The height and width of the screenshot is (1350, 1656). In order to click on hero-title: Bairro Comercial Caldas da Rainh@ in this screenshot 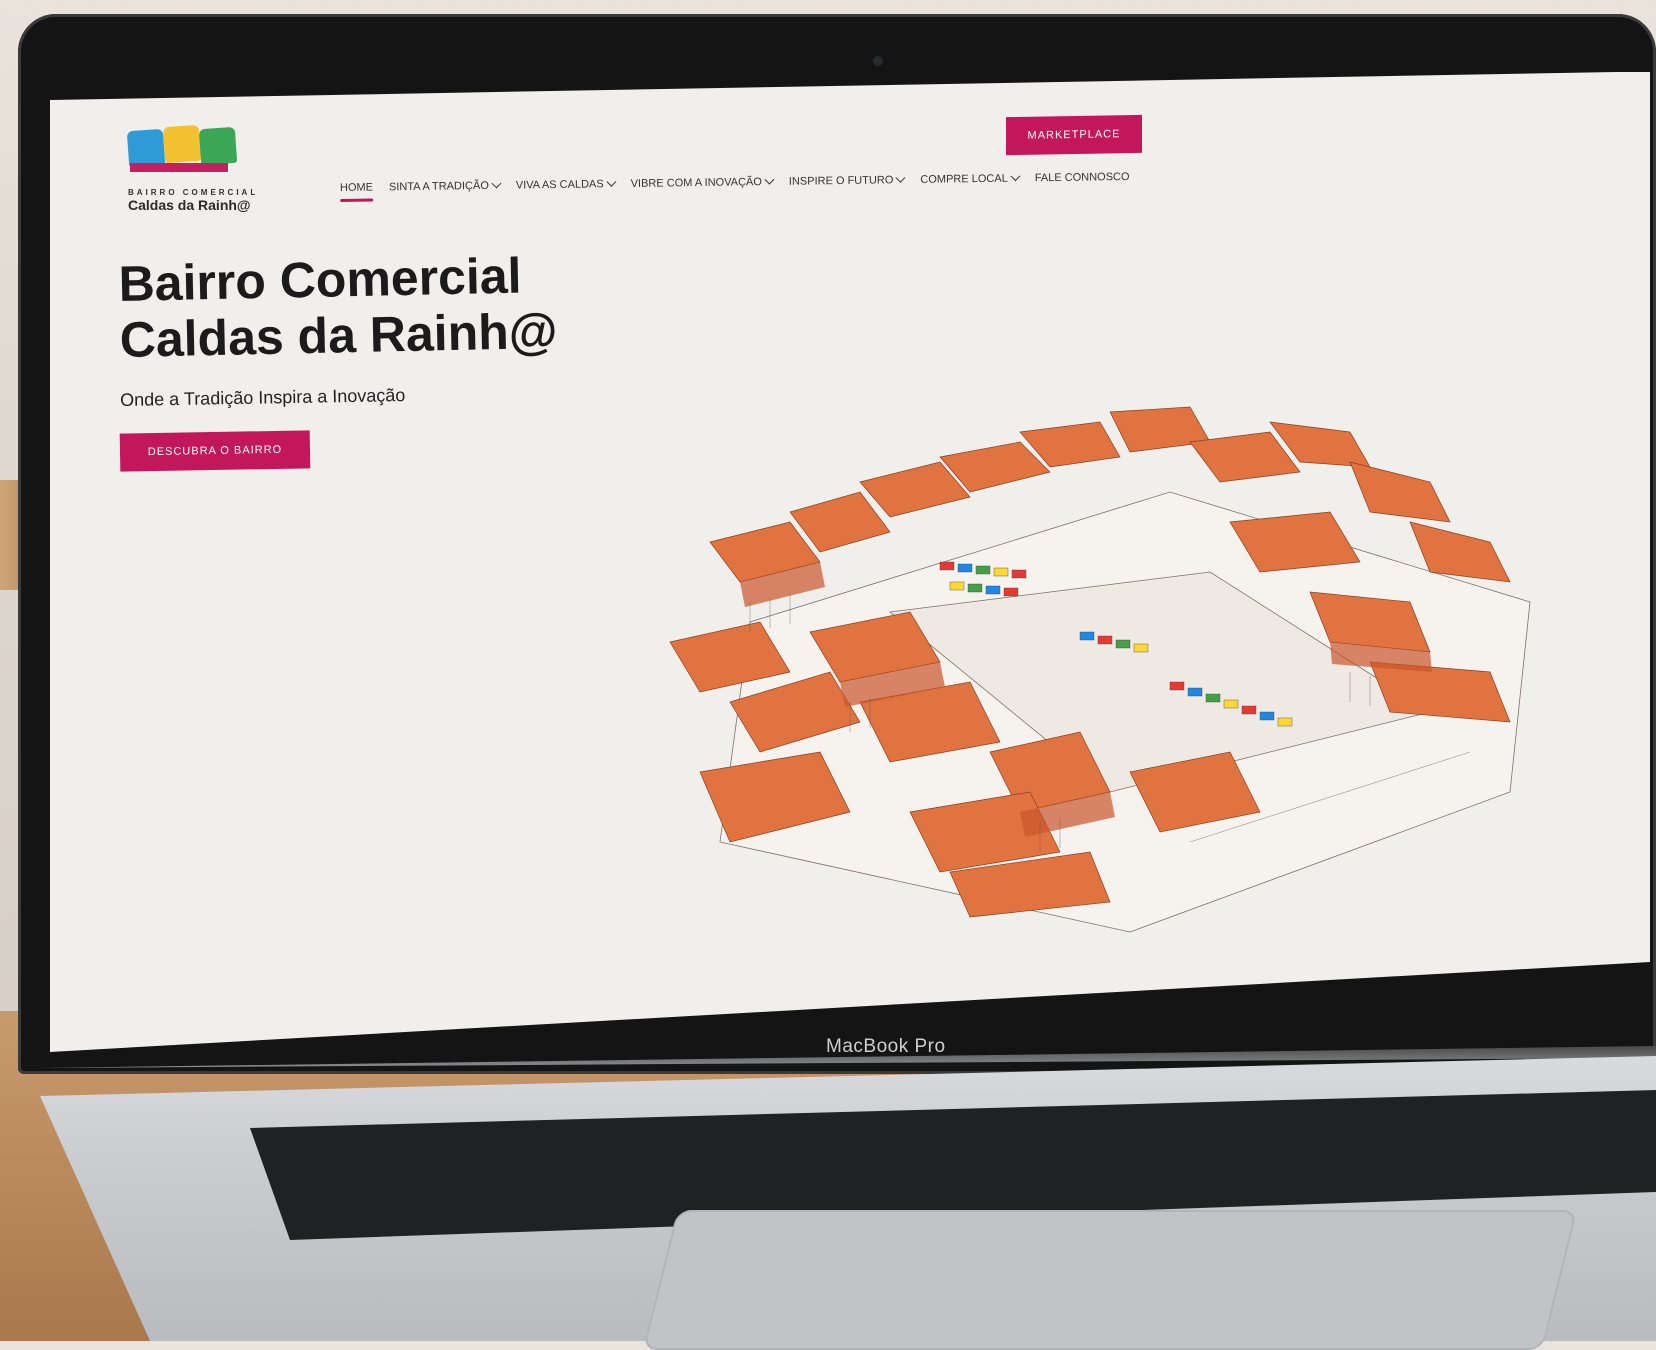, I will do `click(399, 306)`.